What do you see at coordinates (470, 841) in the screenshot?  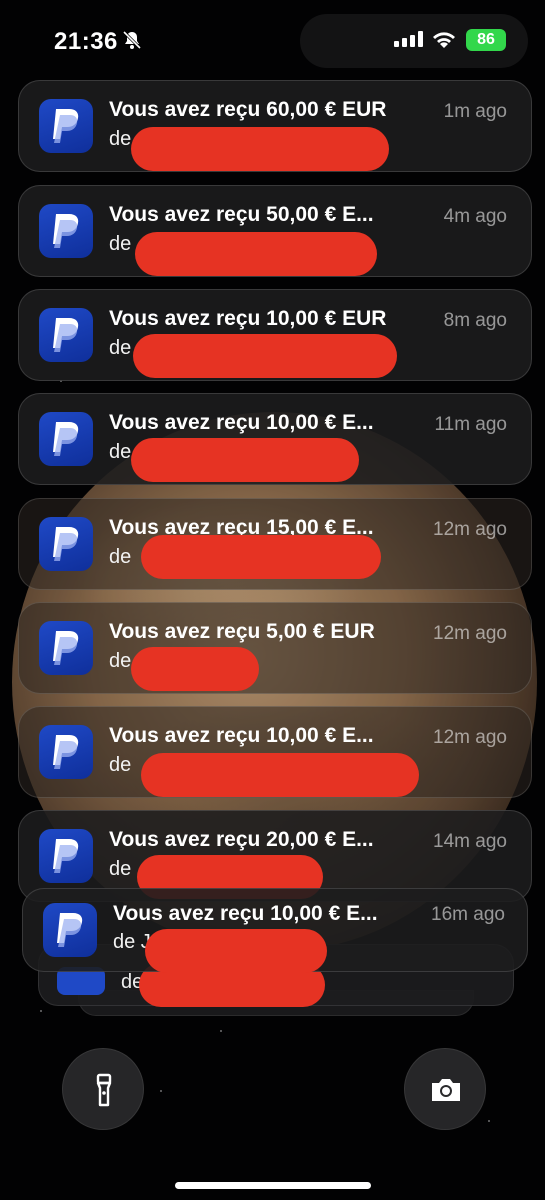 I see `notification-time: 14m ago` at bounding box center [470, 841].